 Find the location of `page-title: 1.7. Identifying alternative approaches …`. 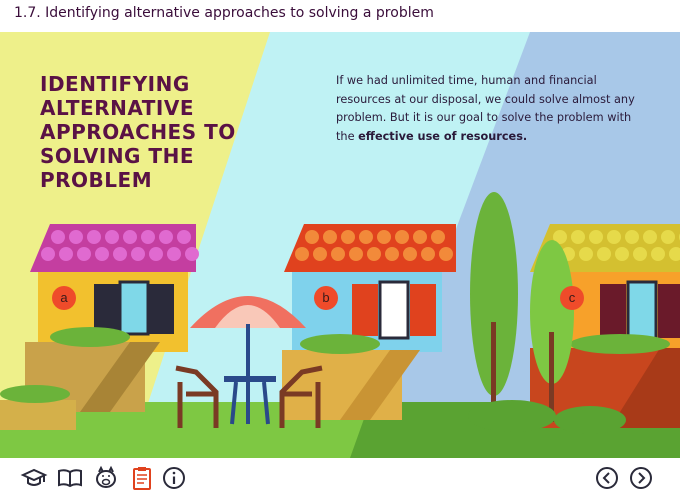

page-title: 1.7. Identifying alternative approaches … is located at coordinates (224, 13).